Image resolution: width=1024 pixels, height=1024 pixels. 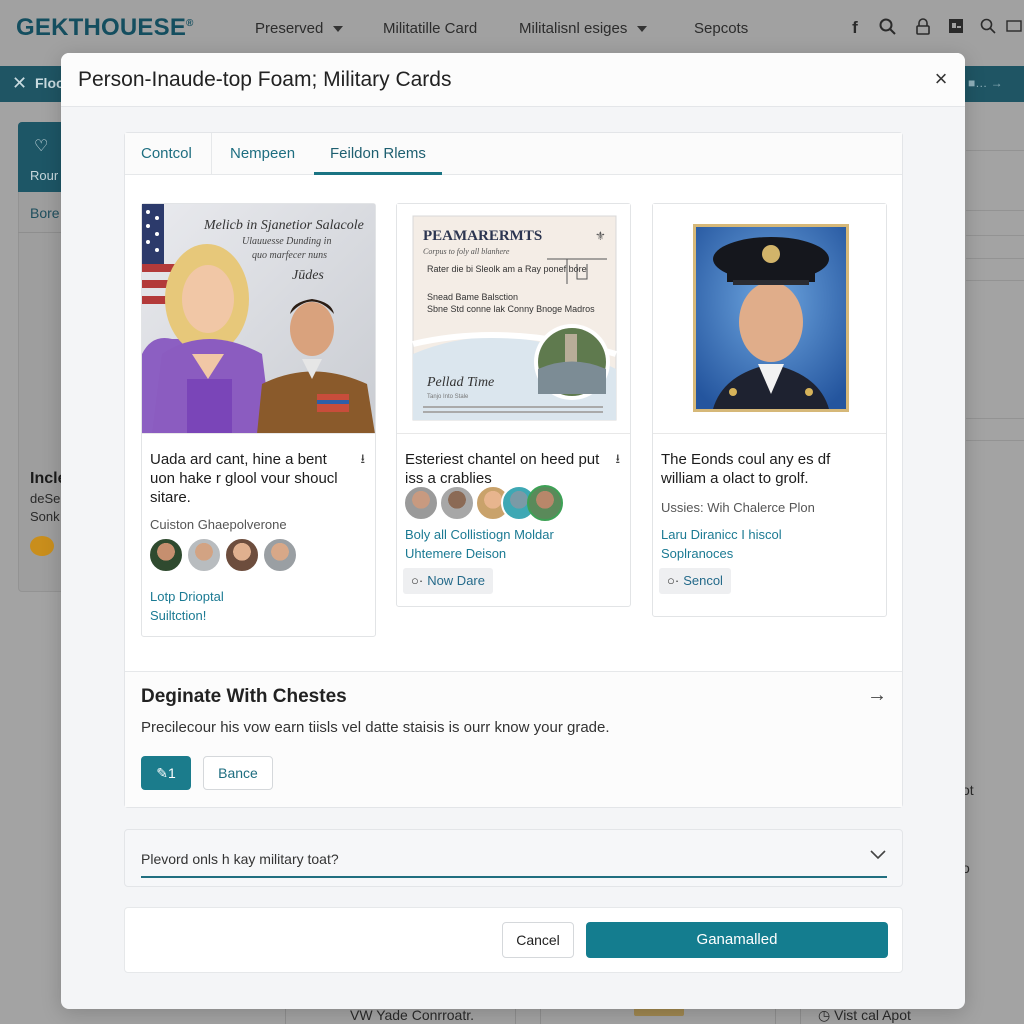 What do you see at coordinates (514, 877) in the screenshot?
I see `select-underline` at bounding box center [514, 877].